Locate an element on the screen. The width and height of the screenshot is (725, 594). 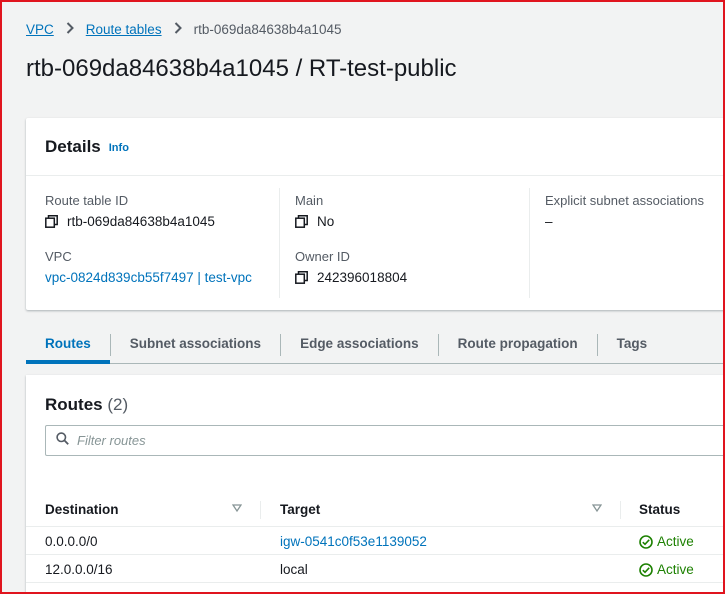
table-row: 12.0.0.0/16 local Active is located at coordinates (375, 569).